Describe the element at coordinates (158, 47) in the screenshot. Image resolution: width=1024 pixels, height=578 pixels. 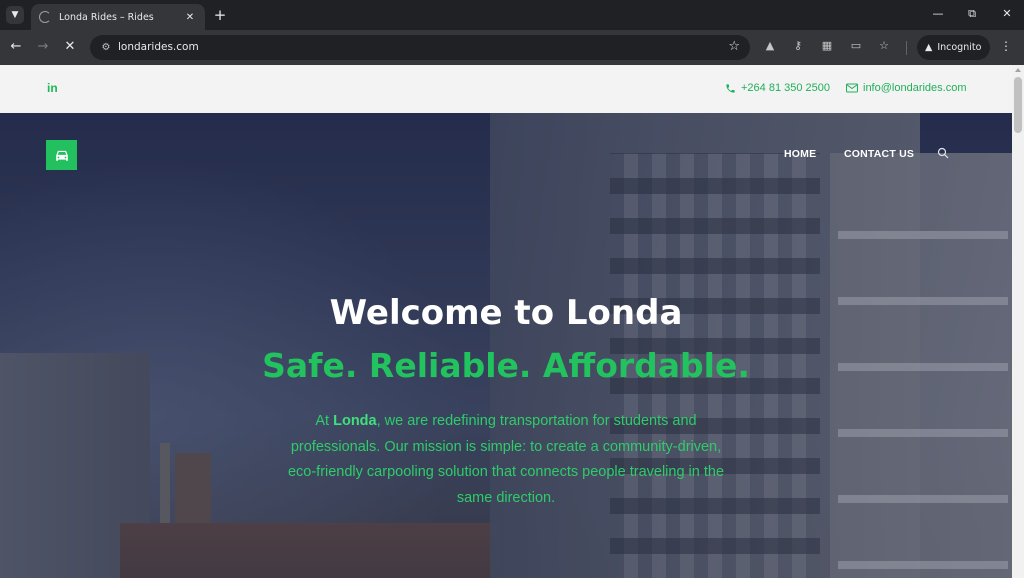
I see `url-text: londarides.com` at that location.